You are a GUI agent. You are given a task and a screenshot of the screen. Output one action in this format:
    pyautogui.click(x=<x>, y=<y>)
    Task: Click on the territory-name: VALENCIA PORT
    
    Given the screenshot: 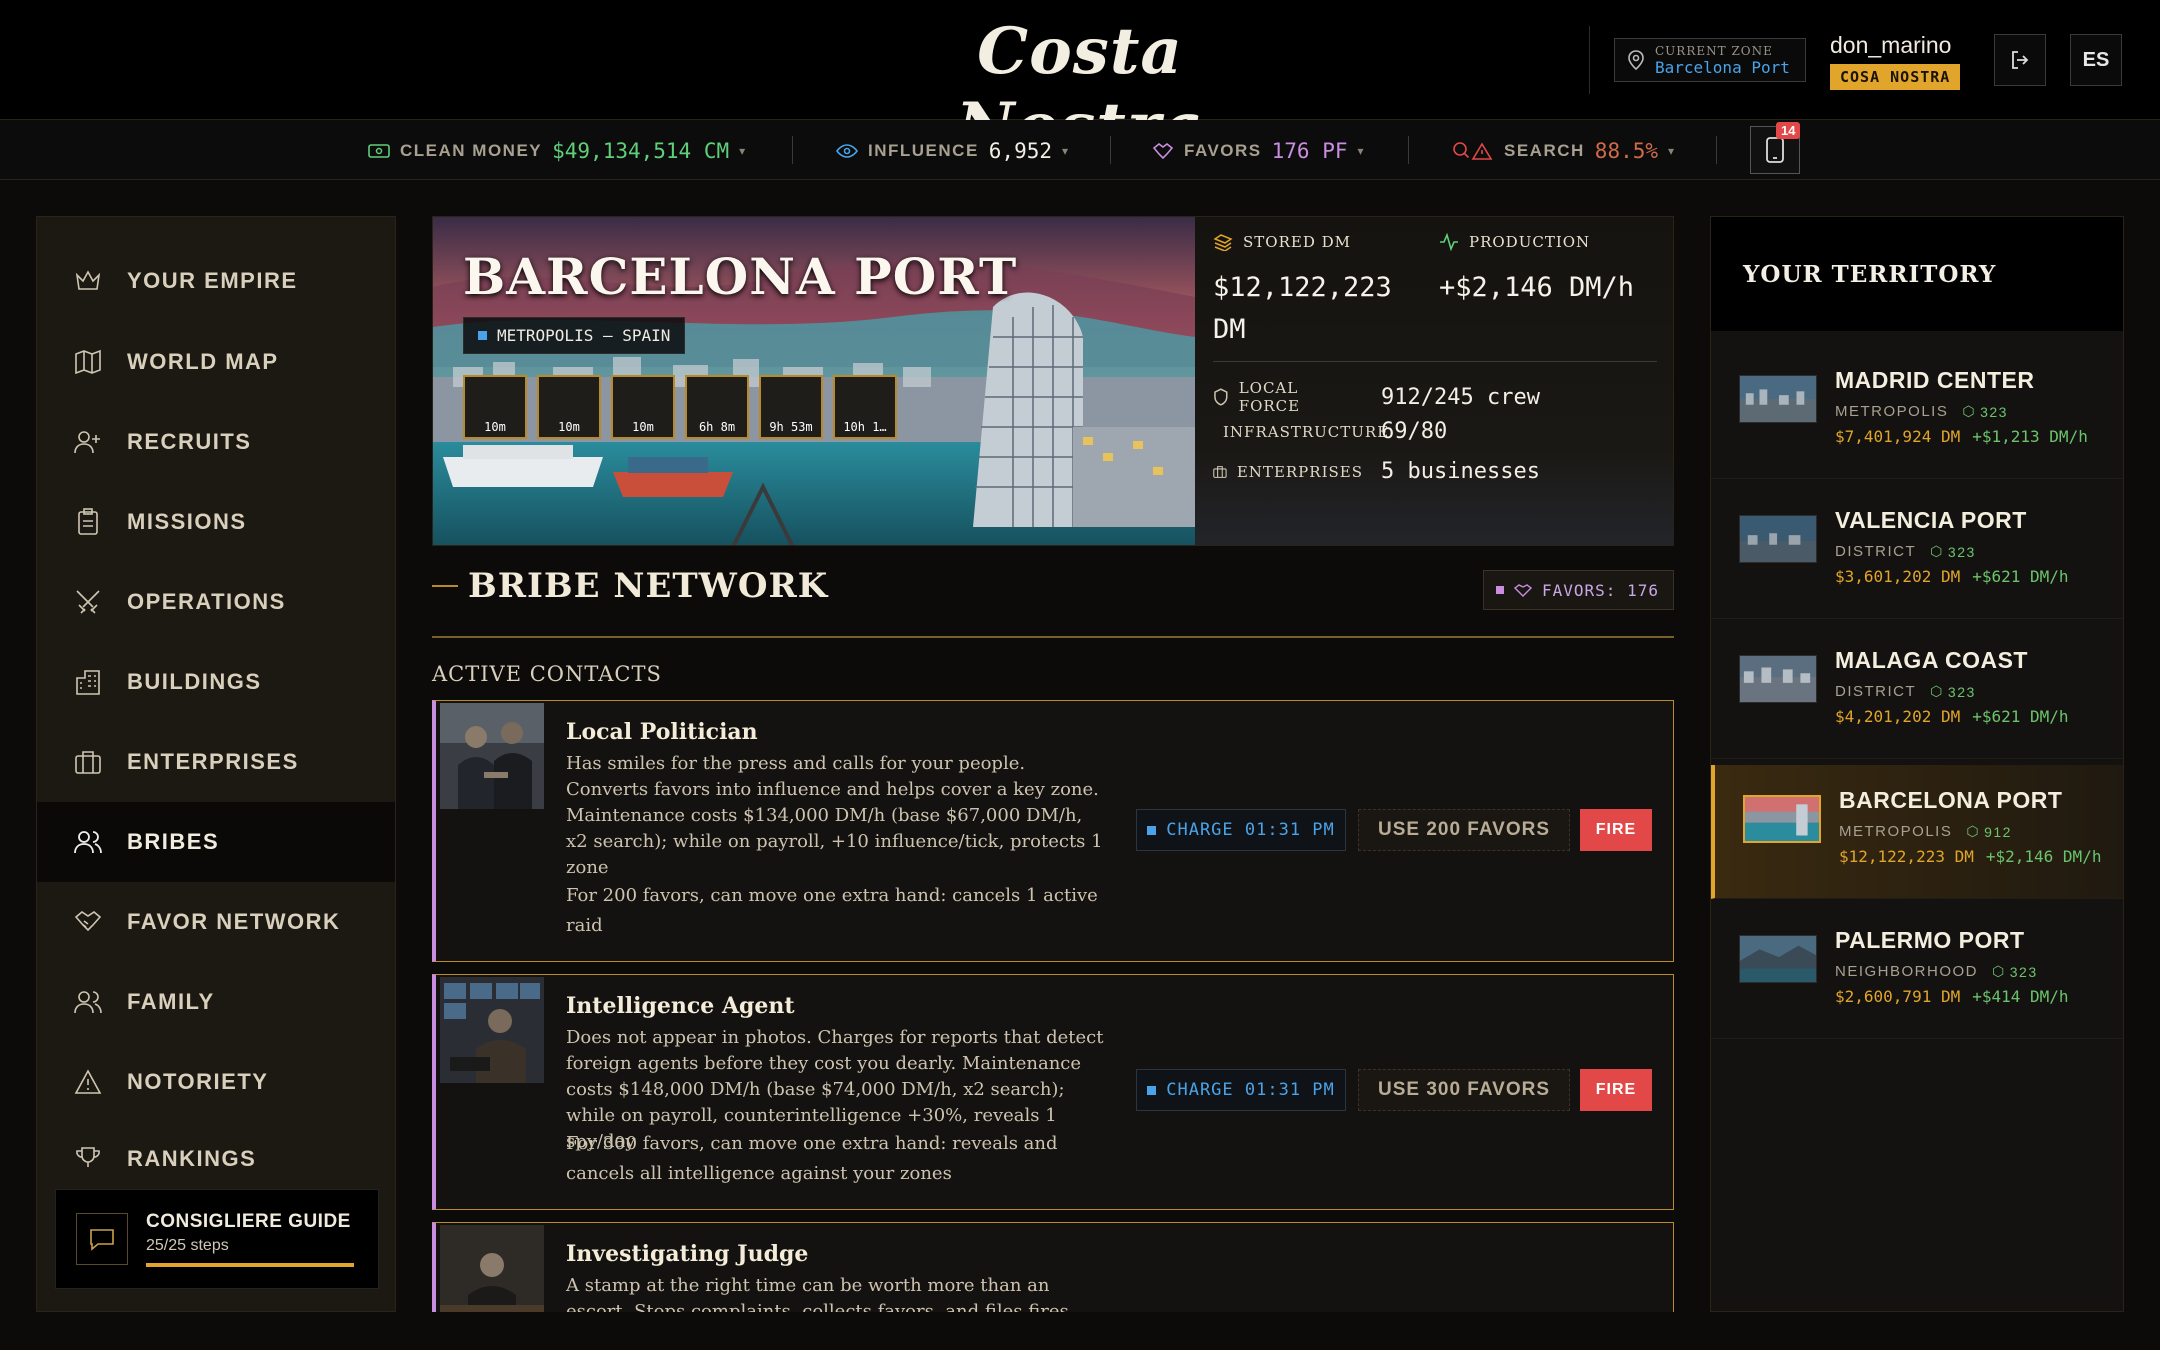 What is the action you would take?
    pyautogui.click(x=1931, y=520)
    